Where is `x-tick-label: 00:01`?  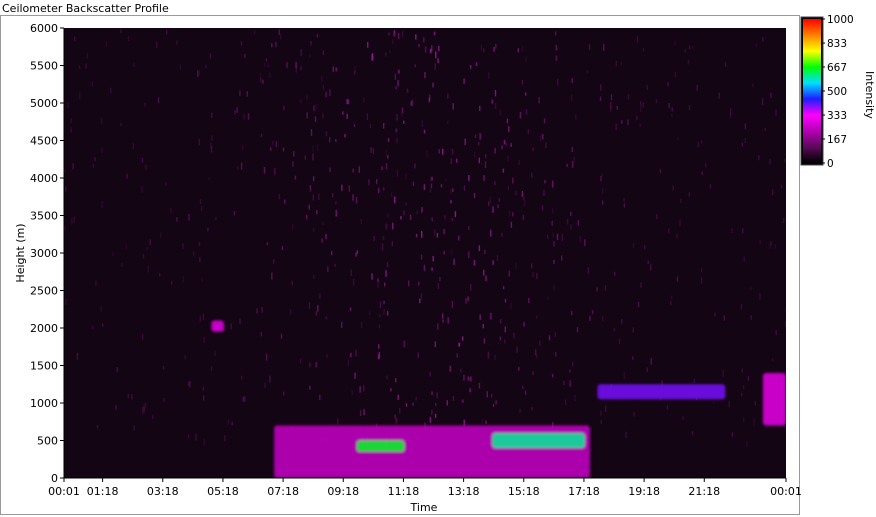
x-tick-label: 00:01 is located at coordinates (786, 491).